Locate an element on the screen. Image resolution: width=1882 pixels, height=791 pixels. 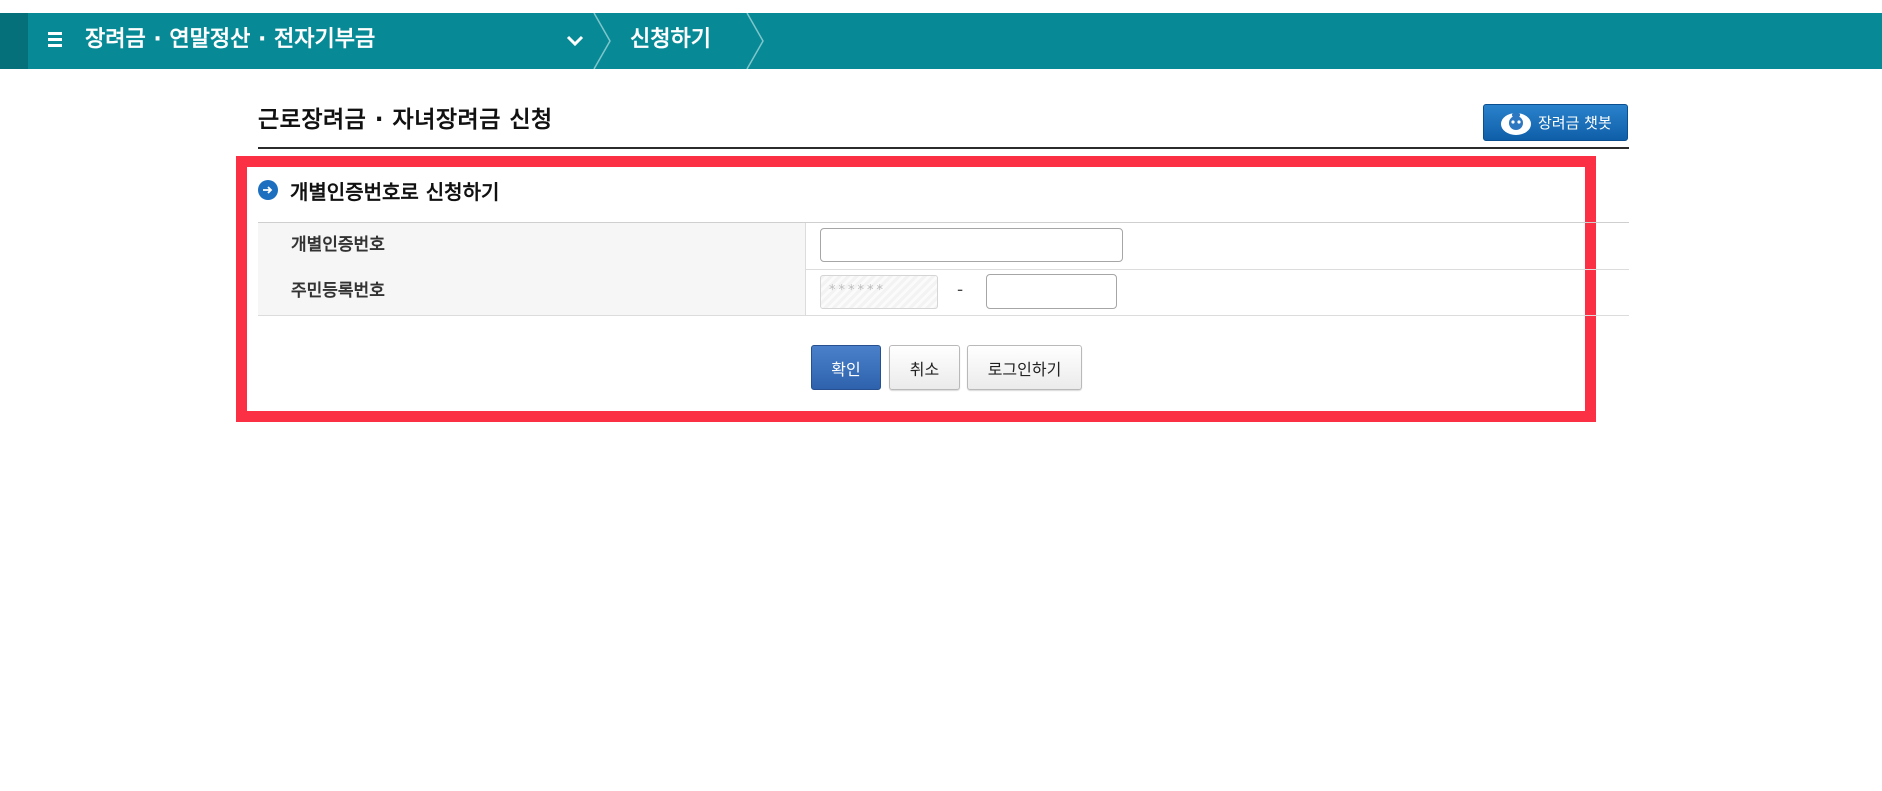
resident-number-label: 주민등록번호 is located at coordinates (532, 292).